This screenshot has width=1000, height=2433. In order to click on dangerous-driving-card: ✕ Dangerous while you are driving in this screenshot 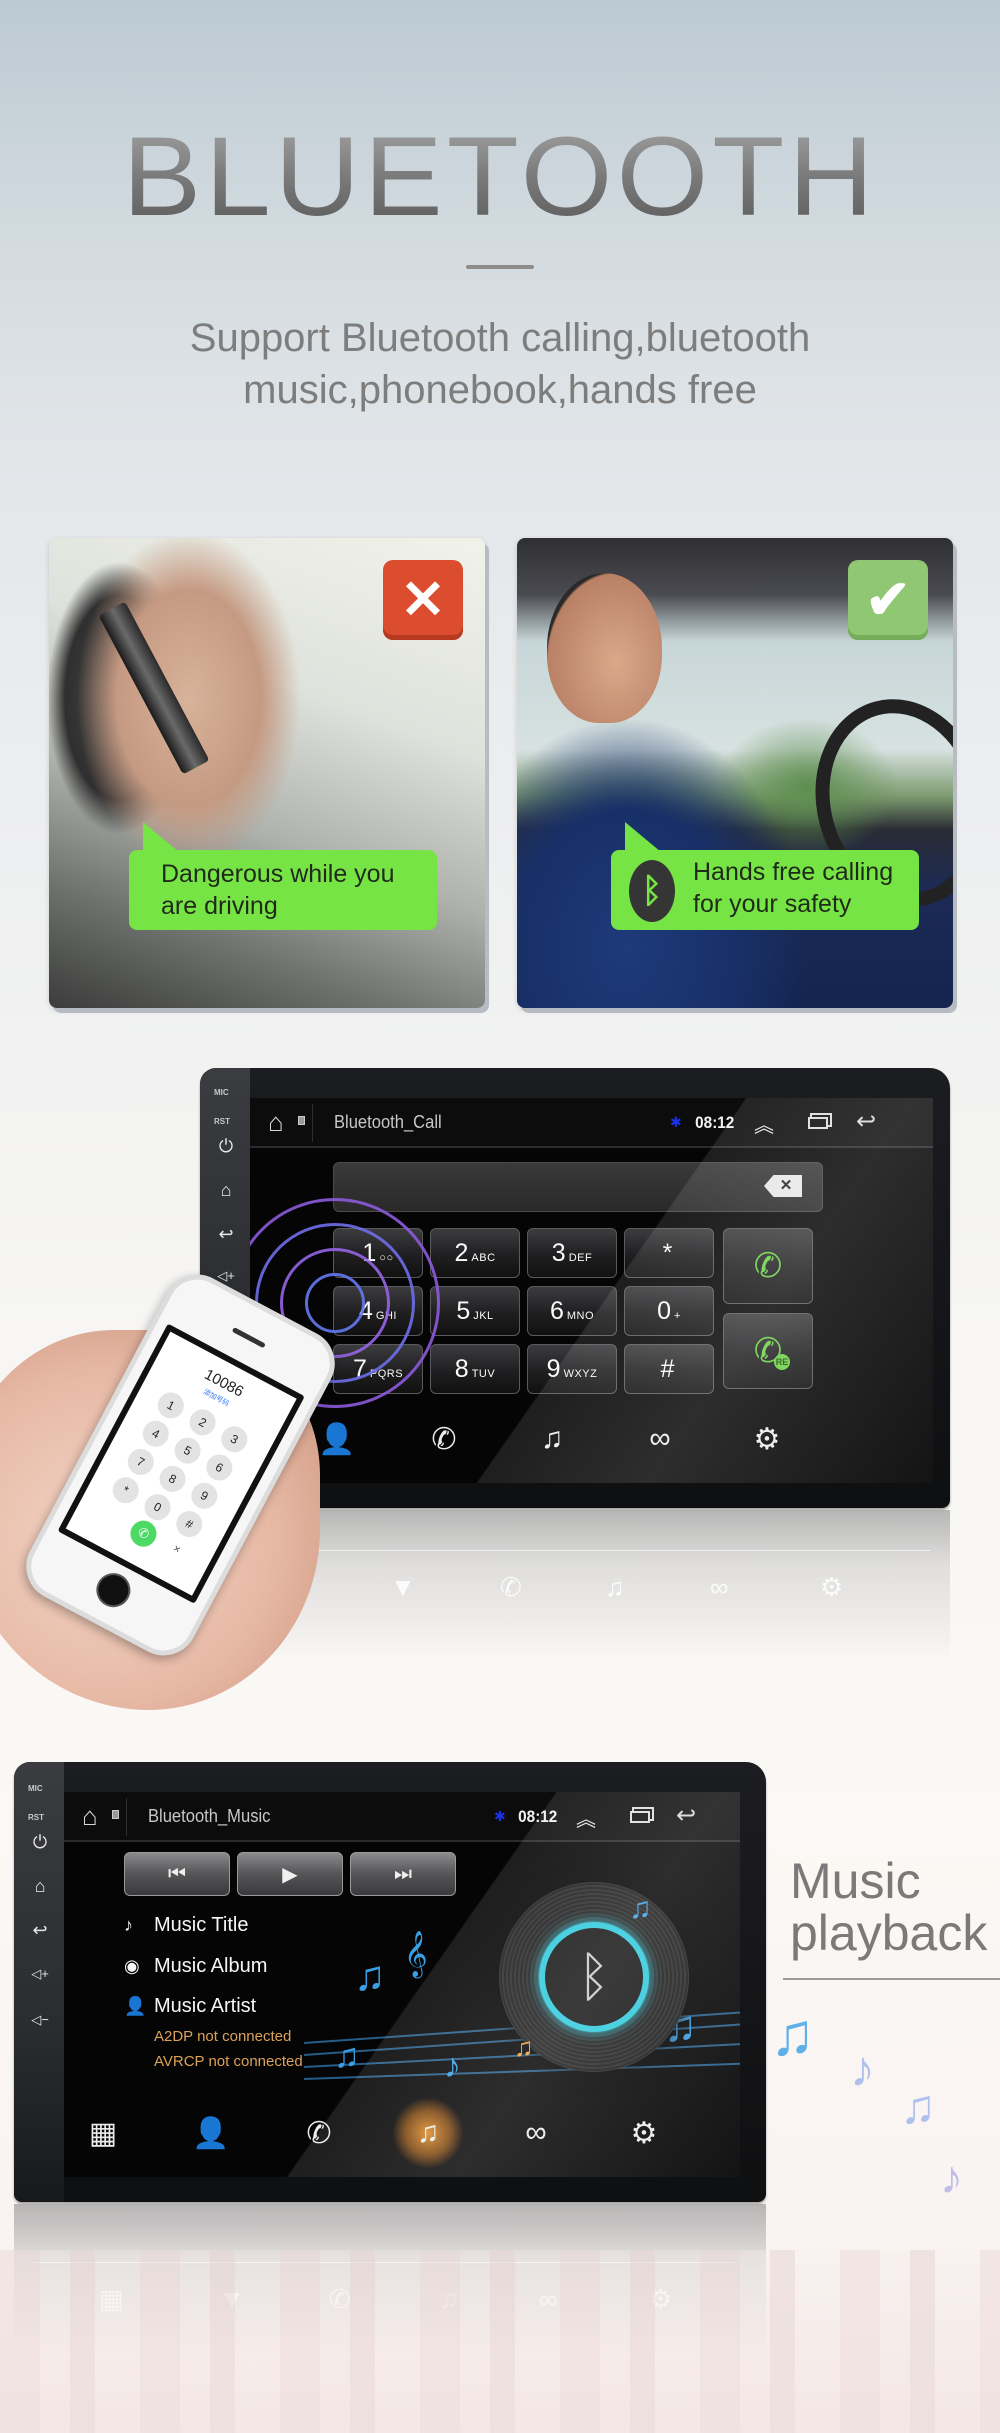, I will do `click(267, 773)`.